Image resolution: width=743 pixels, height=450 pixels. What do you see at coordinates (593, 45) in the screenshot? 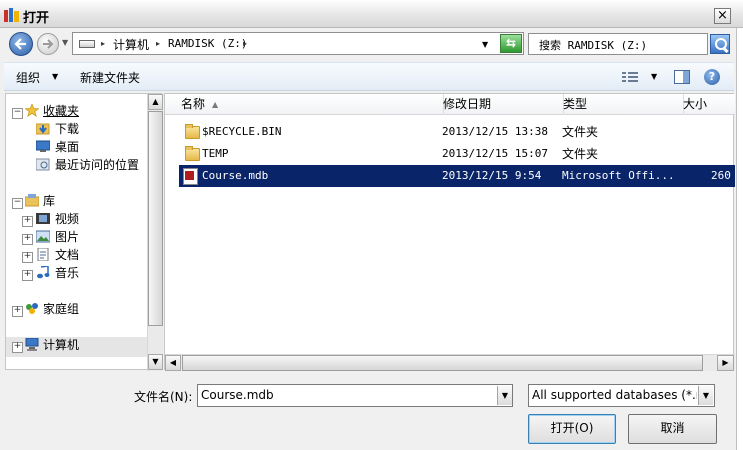
I see `search-placeholder: 搜索 RAMDISK (Z:)` at bounding box center [593, 45].